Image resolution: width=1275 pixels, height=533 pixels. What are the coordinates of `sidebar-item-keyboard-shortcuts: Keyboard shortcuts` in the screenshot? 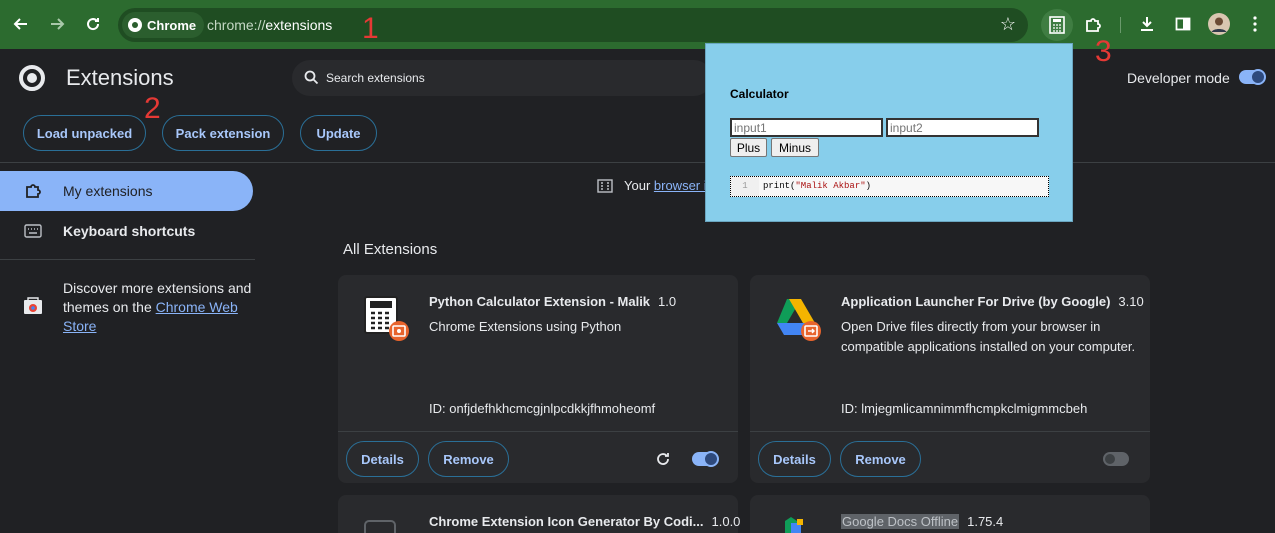 It's located at (129, 231).